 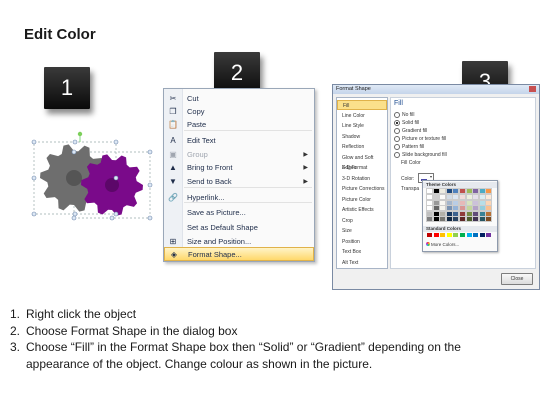 What do you see at coordinates (517, 279) in the screenshot?
I see `close-button: Close` at bounding box center [517, 279].